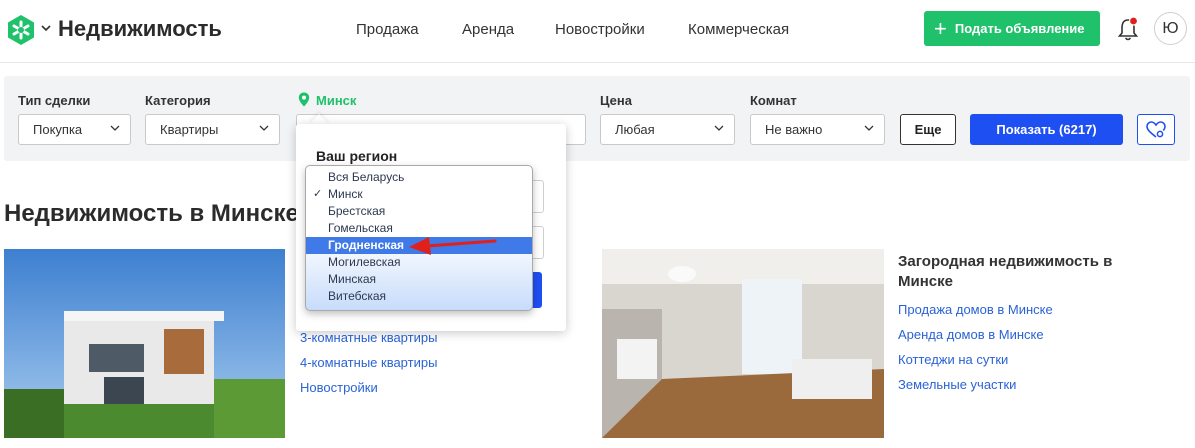  Describe the element at coordinates (1128, 29) in the screenshot. I see `bell-icon` at that location.